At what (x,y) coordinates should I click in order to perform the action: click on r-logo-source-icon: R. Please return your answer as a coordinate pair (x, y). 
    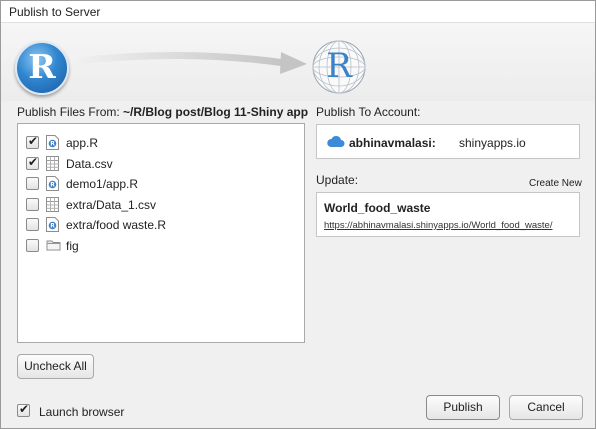
    Looking at the image, I should click on (42, 68).